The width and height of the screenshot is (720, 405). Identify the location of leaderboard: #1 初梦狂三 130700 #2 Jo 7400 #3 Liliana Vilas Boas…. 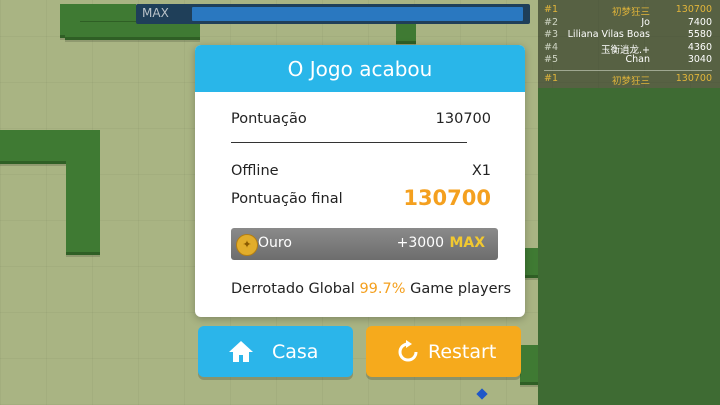
(629, 44).